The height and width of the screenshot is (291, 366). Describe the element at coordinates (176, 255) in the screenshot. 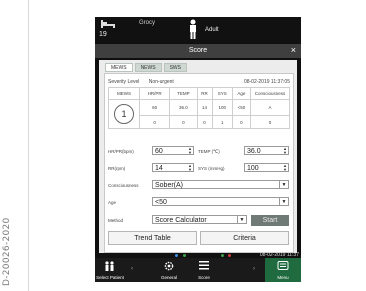

I see `network-status-icon` at that location.